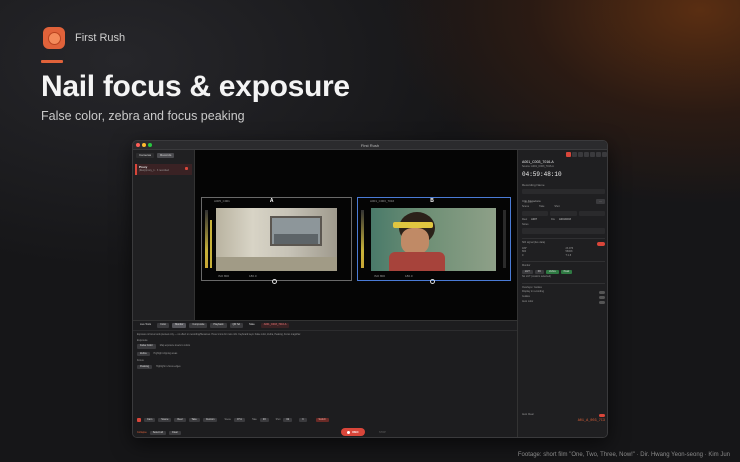  What do you see at coordinates (278, 419) in the screenshot?
I see `field-shot-label: Shot` at bounding box center [278, 419].